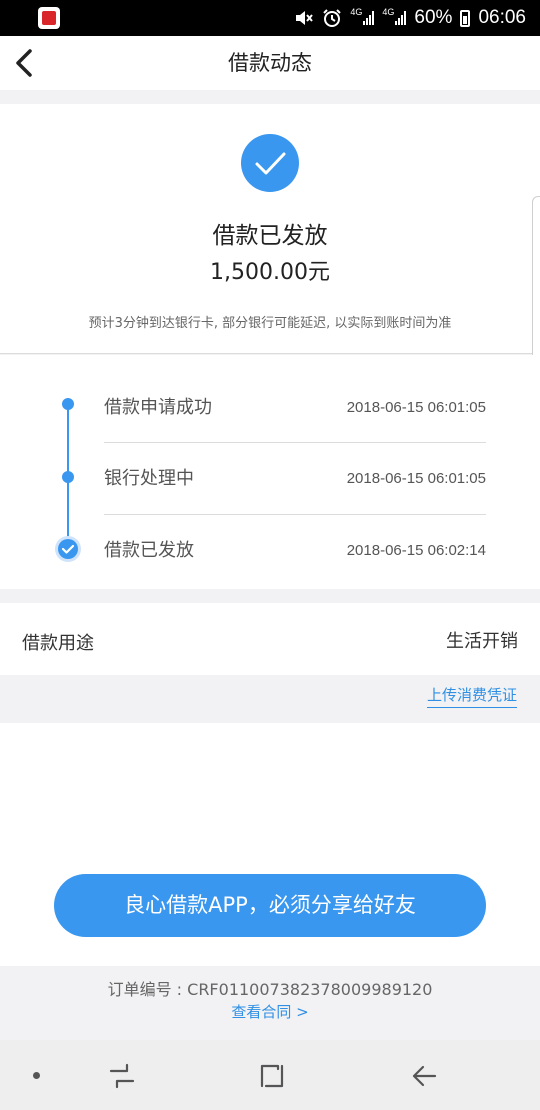 This screenshot has height=1110, width=540. Describe the element at coordinates (49, 18) in the screenshot. I see `app-notification-icon` at that location.